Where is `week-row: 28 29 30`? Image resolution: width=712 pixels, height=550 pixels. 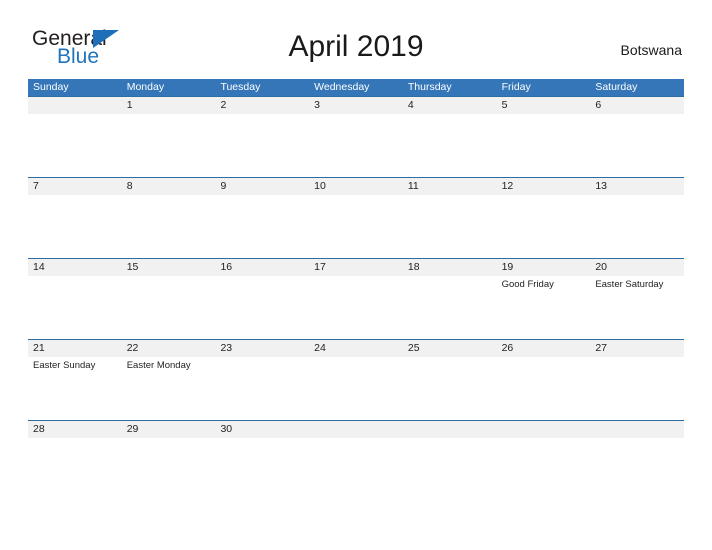 week-row: 28 29 30 is located at coordinates (356, 434).